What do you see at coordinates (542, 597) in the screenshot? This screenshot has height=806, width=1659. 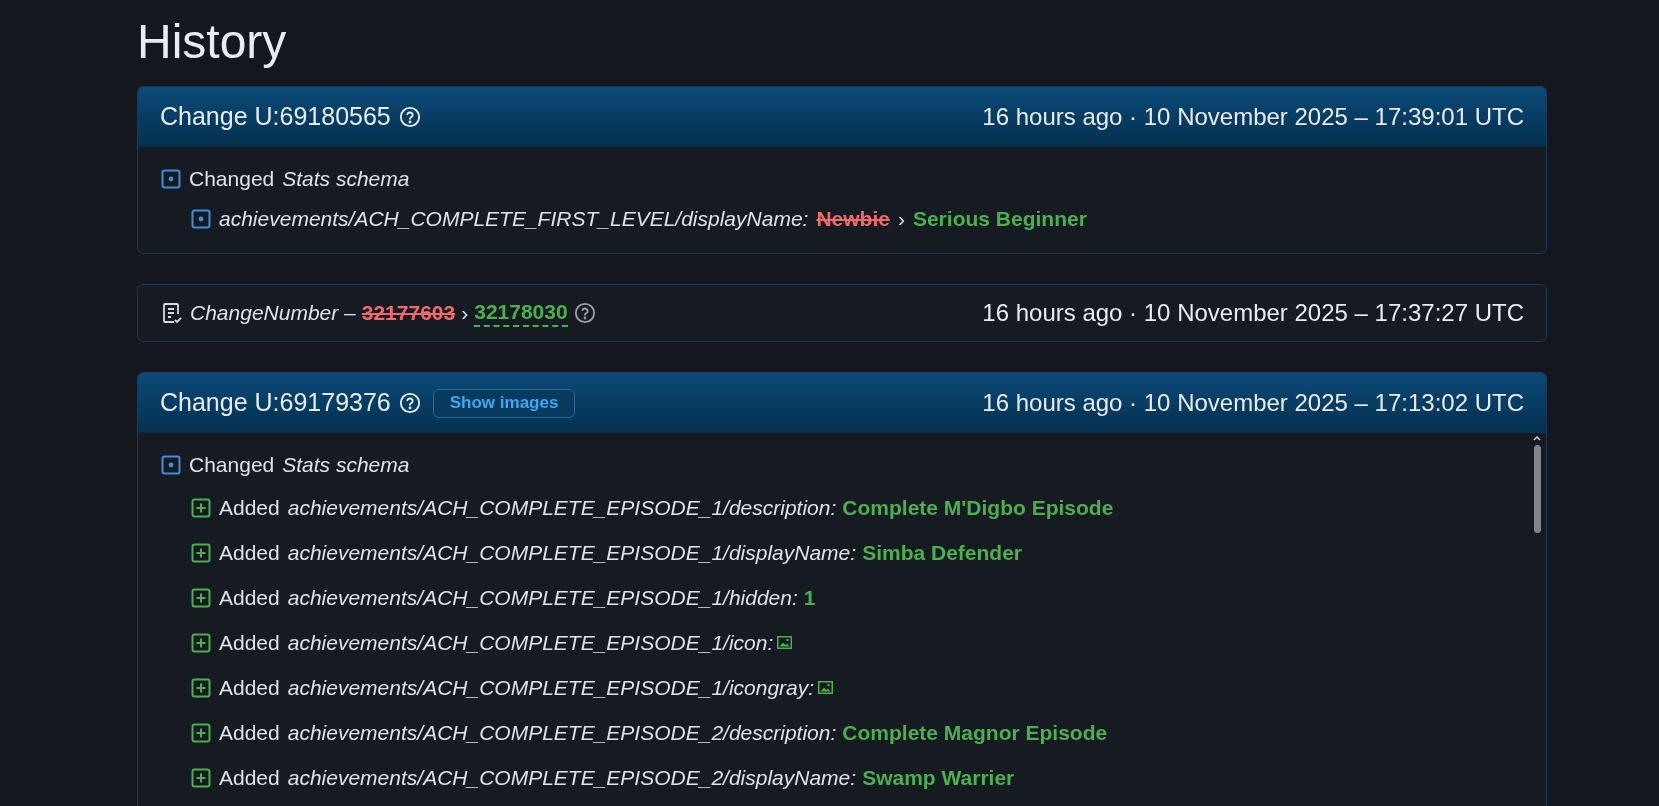 I see `property-path: achievements/ACH_COMPLETE_EPISODE_1/hidden:` at bounding box center [542, 597].